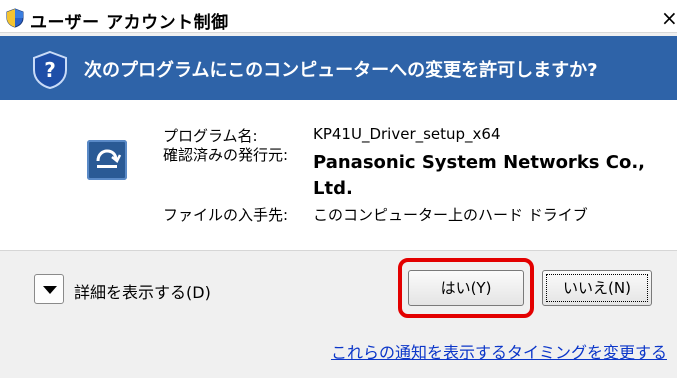  I want to click on publisher-label: 確認済みの発行元:, so click(226, 155).